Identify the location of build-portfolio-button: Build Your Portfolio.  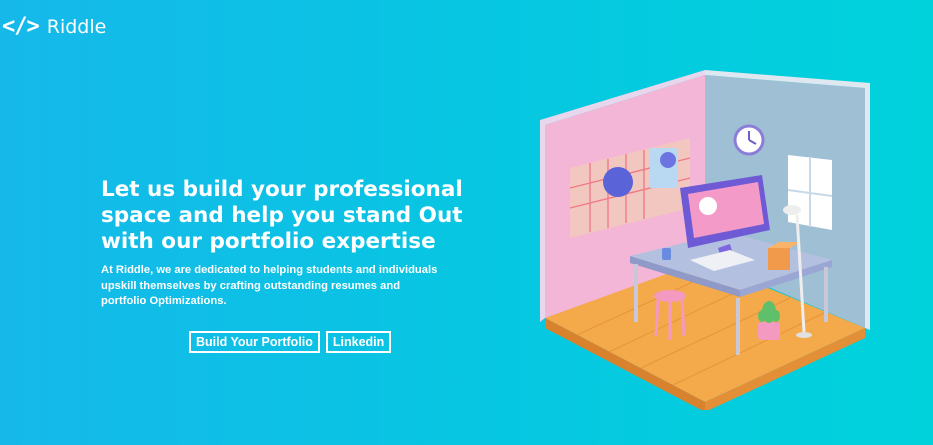
(254, 342).